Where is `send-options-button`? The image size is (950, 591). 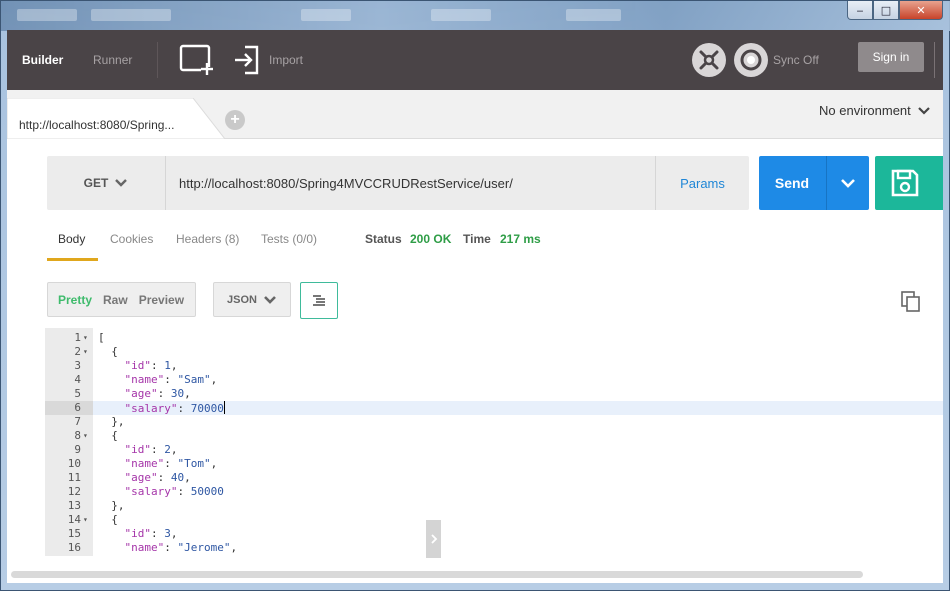
send-options-button is located at coordinates (848, 183).